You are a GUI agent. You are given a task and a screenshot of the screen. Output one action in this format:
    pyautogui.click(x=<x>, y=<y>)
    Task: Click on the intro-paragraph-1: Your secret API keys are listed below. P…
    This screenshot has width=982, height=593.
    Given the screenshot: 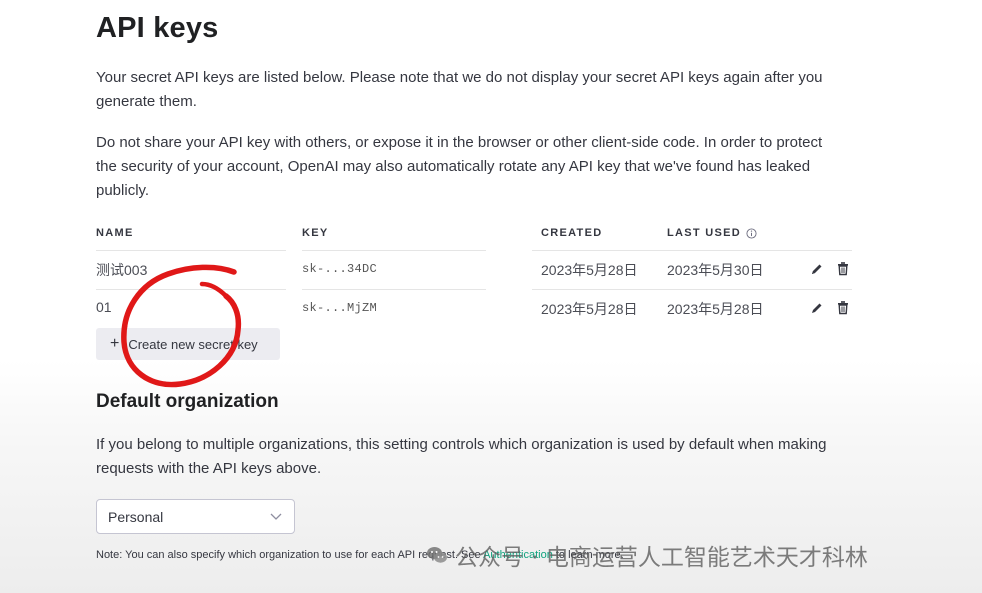 What is the action you would take?
    pyautogui.click(x=459, y=89)
    